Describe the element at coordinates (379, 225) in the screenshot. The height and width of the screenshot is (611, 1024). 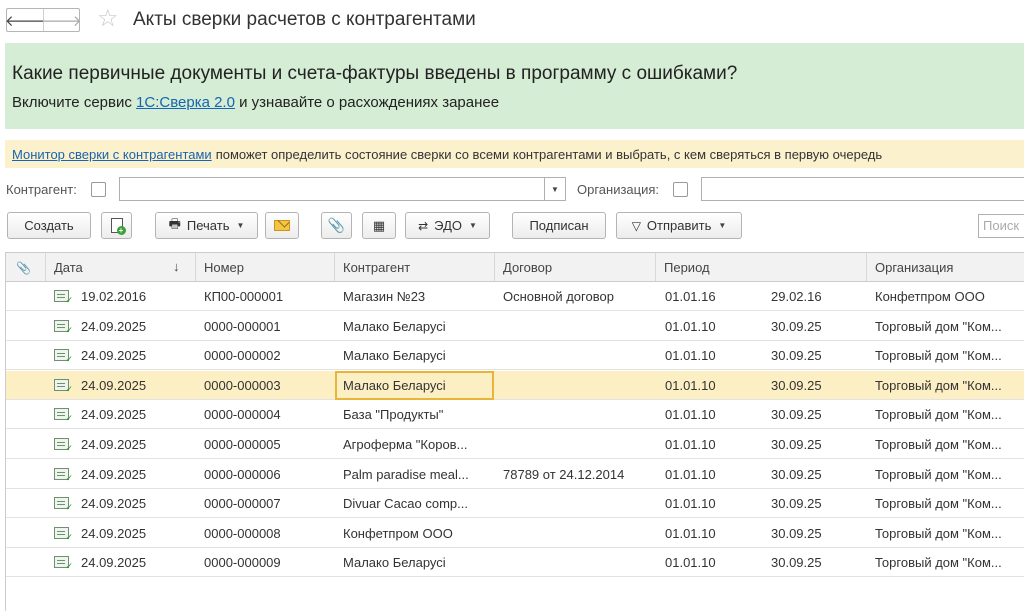
I see `structure-button: ▦` at that location.